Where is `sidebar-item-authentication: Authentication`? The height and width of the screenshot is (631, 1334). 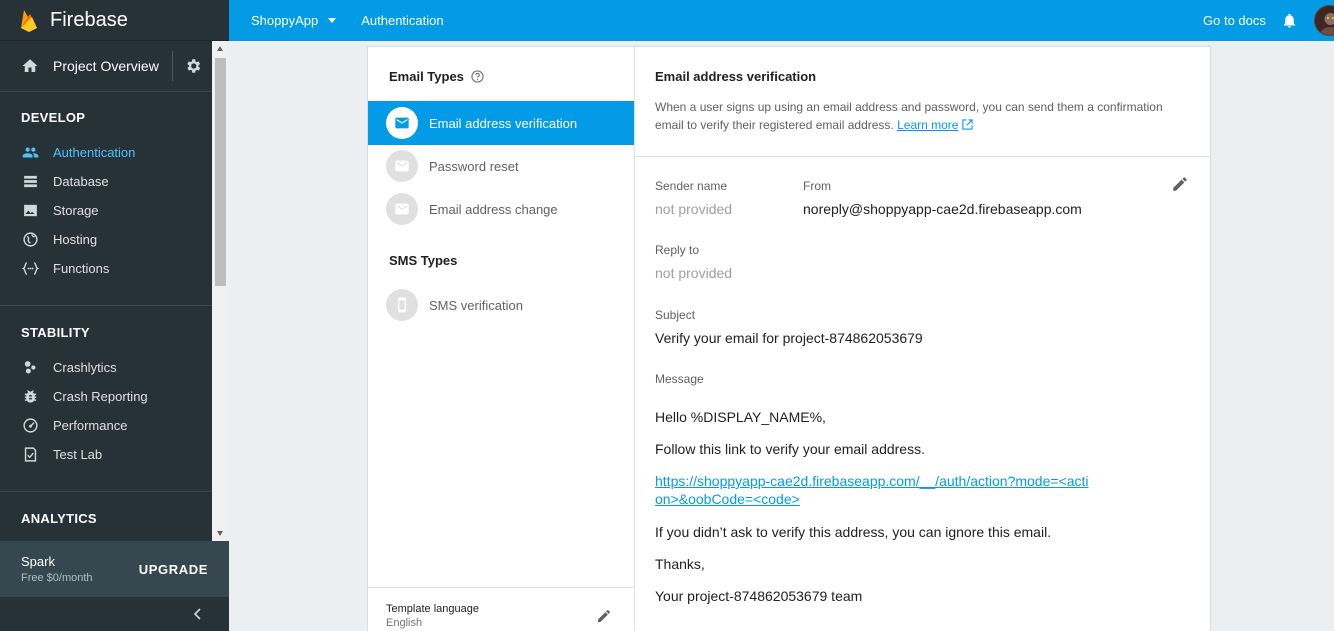 sidebar-item-authentication: Authentication is located at coordinates (106, 152).